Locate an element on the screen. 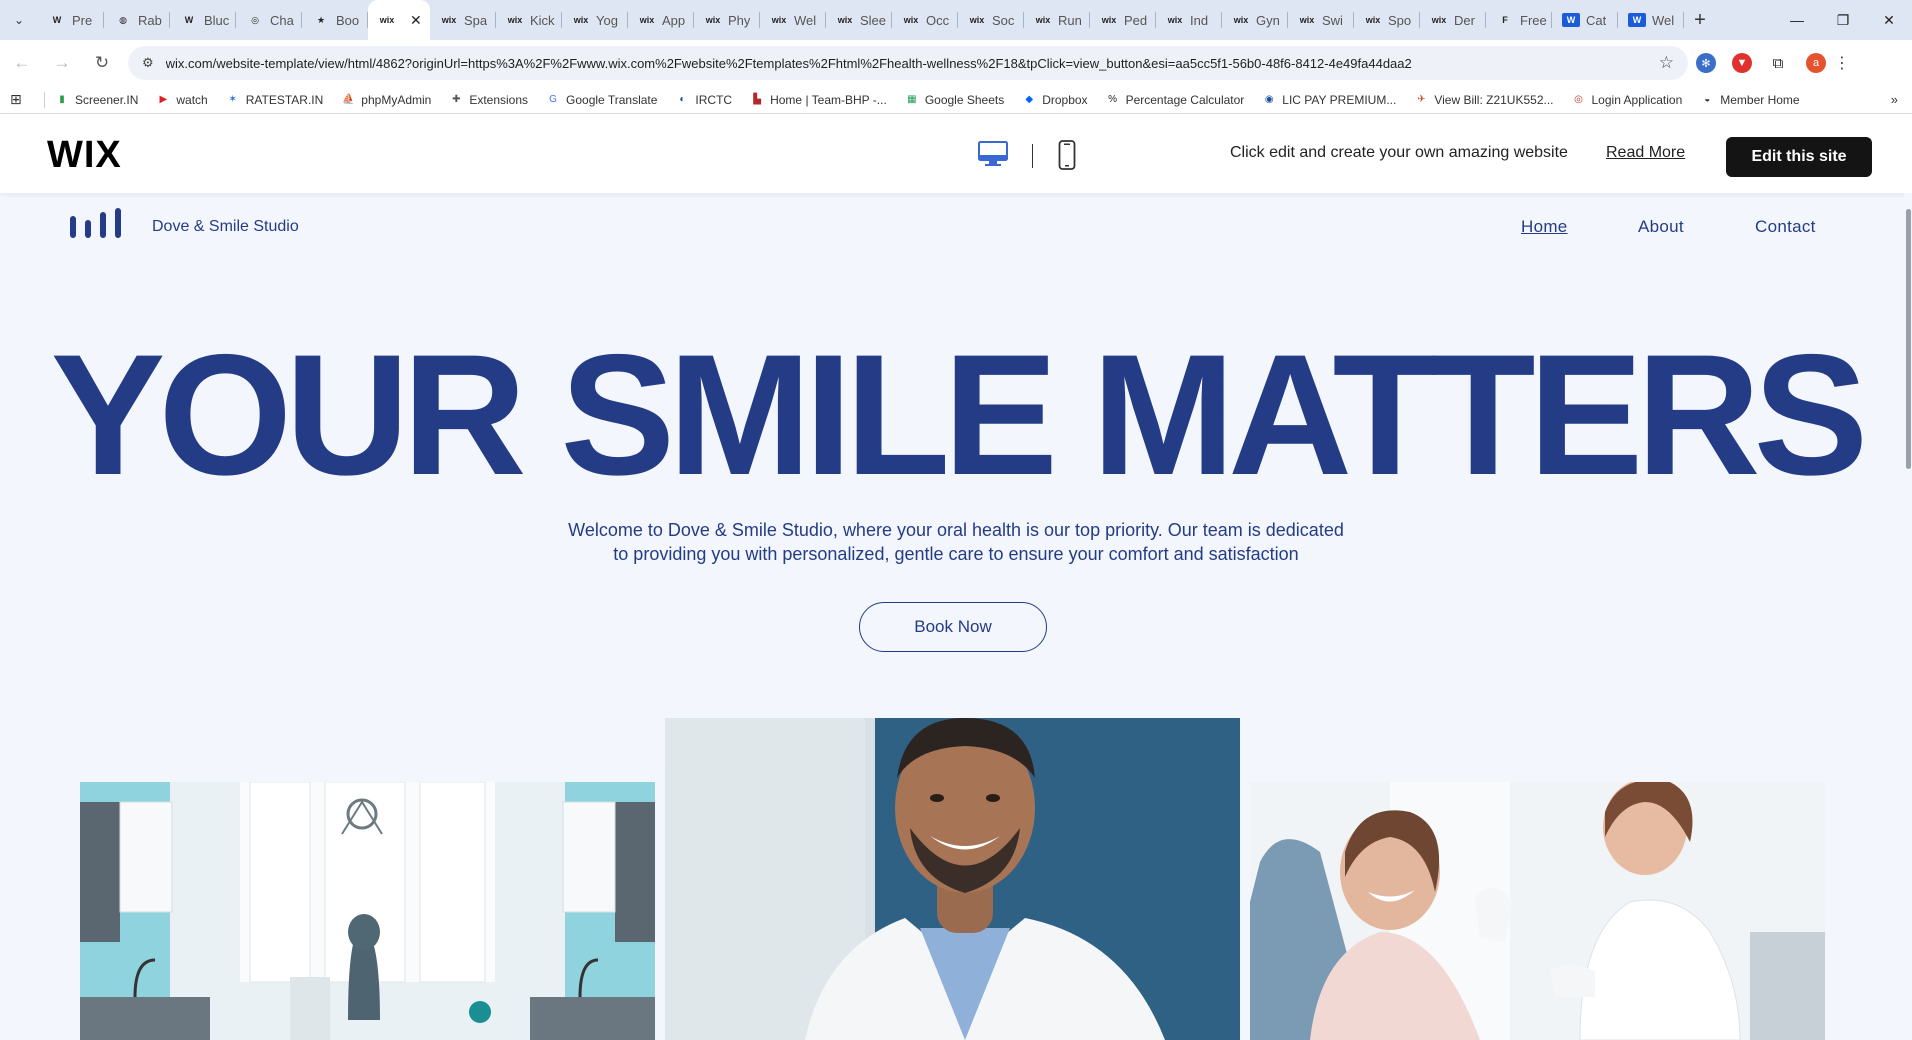  tab-favicon-icon: W is located at coordinates (1637, 20).